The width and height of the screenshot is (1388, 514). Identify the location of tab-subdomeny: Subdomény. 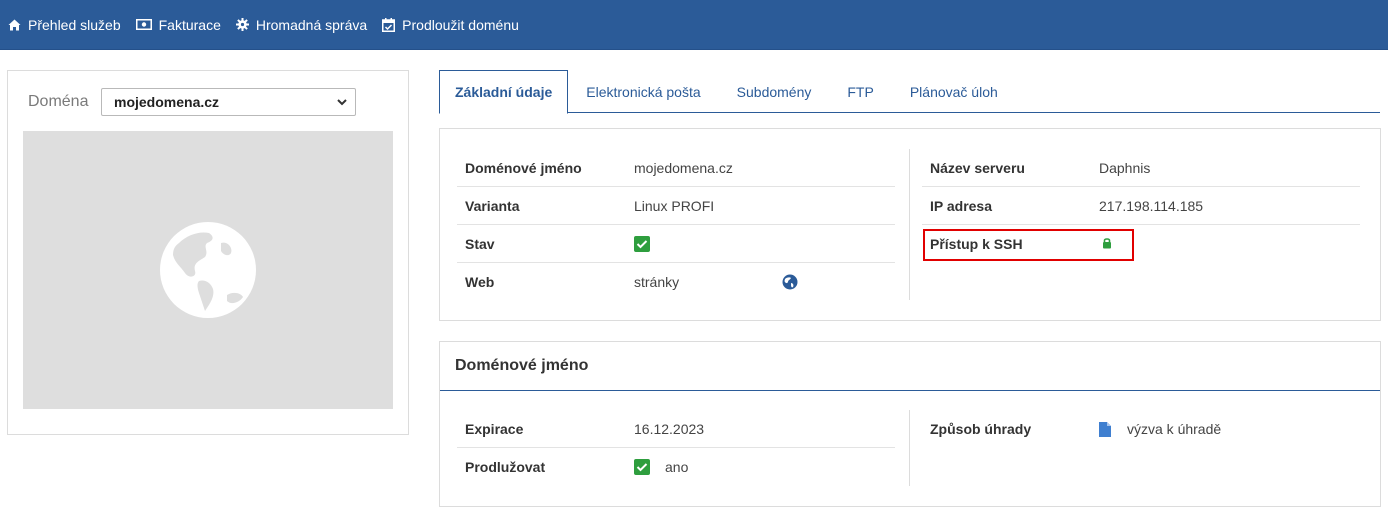
(774, 91).